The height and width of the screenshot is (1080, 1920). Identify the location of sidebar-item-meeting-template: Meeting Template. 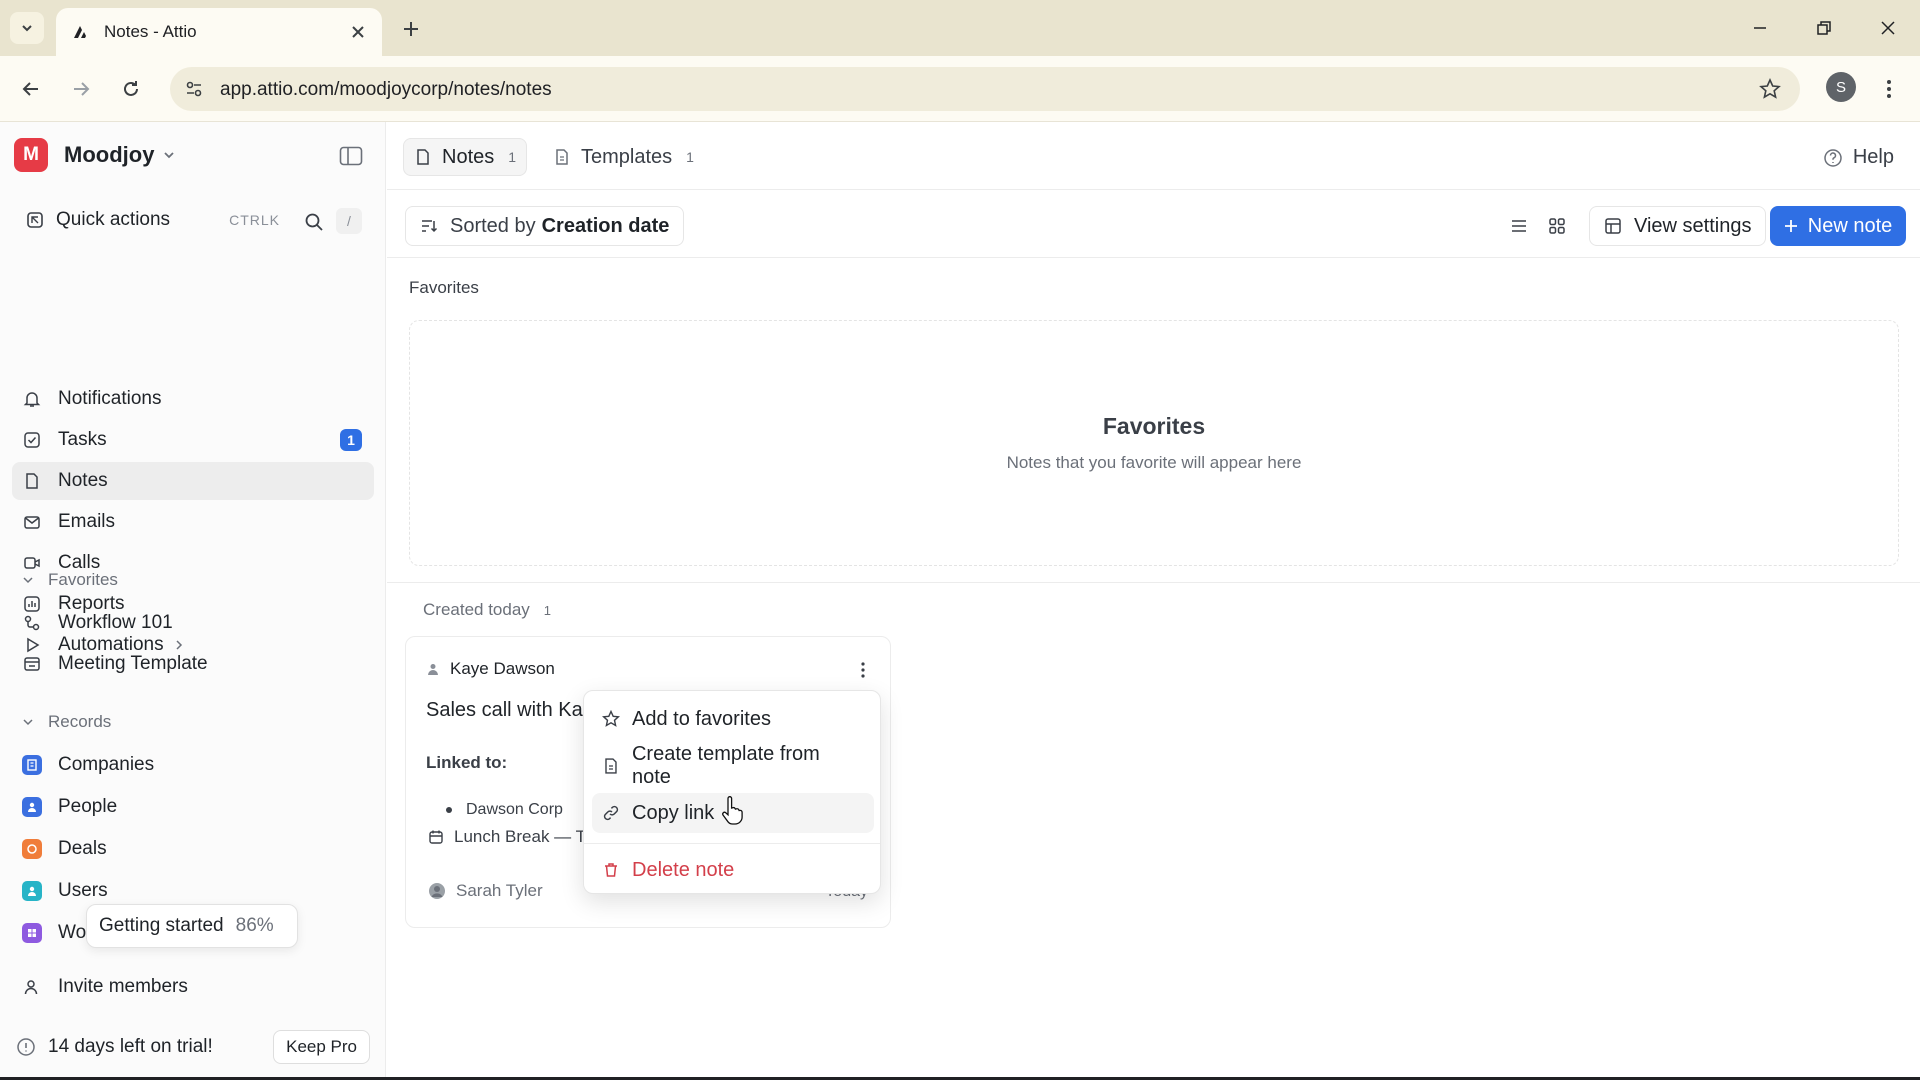
(193, 664).